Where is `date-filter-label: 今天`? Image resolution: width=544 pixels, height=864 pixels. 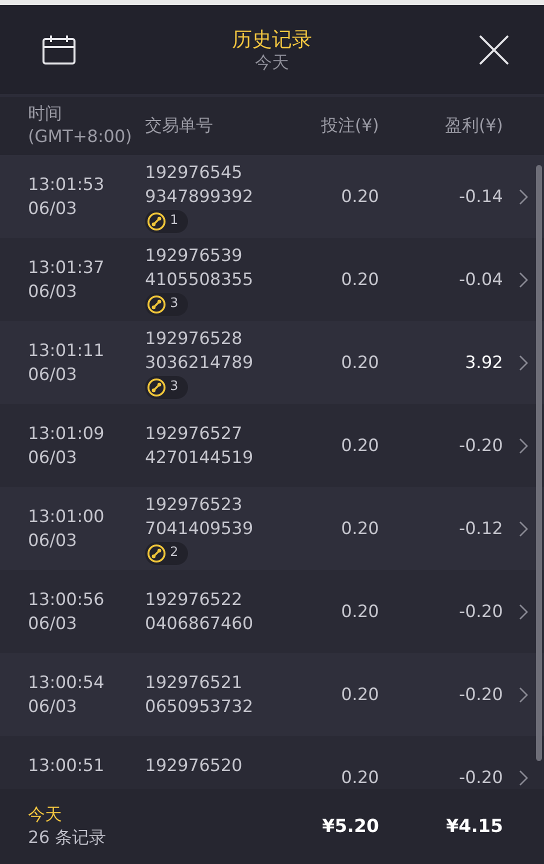 date-filter-label: 今天 is located at coordinates (272, 63).